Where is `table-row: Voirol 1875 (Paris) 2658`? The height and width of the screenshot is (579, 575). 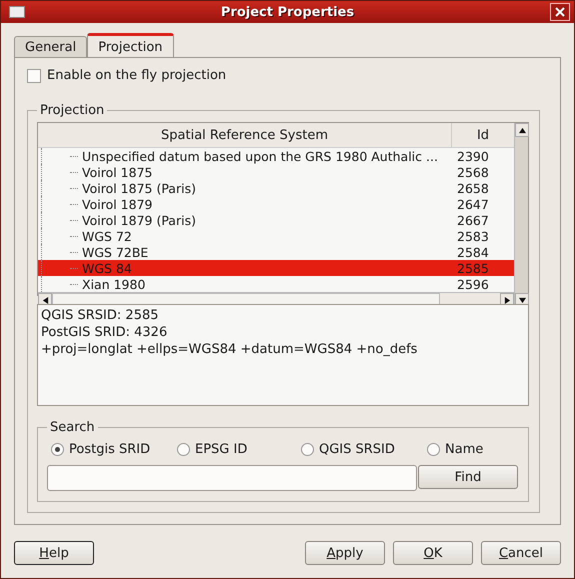 table-row: Voirol 1875 (Paris) 2658 is located at coordinates (276, 188).